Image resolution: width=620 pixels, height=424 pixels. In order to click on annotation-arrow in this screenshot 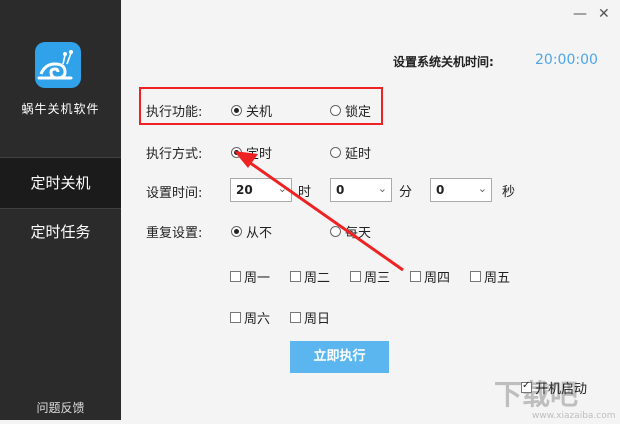, I will do `click(319, 211)`.